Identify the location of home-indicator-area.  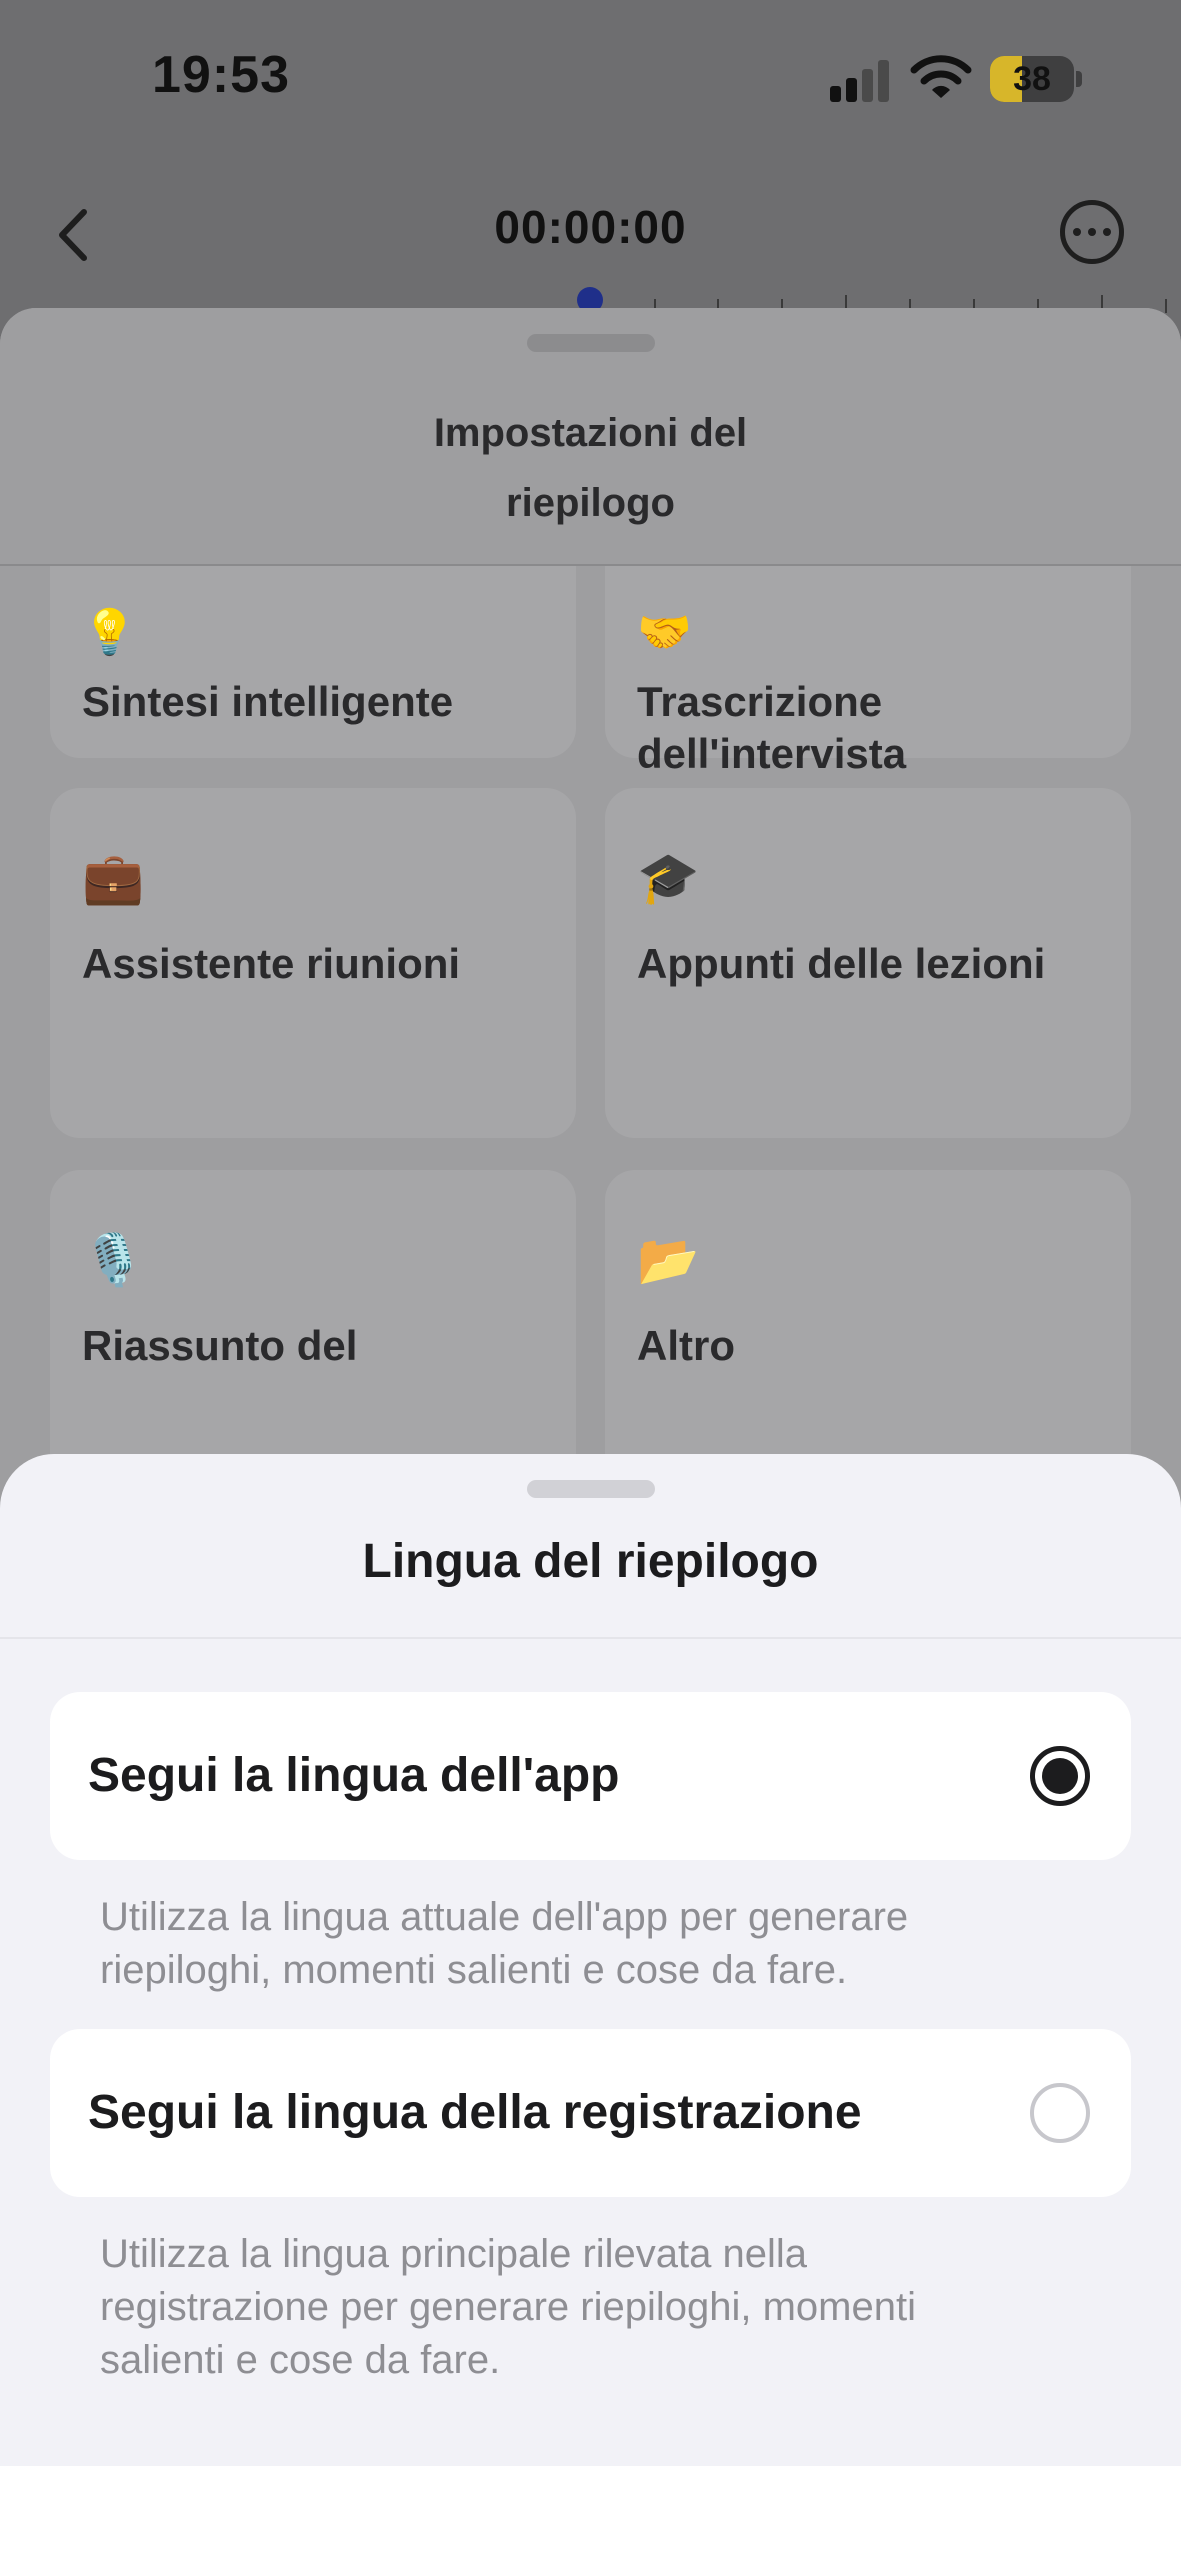
(590, 2513).